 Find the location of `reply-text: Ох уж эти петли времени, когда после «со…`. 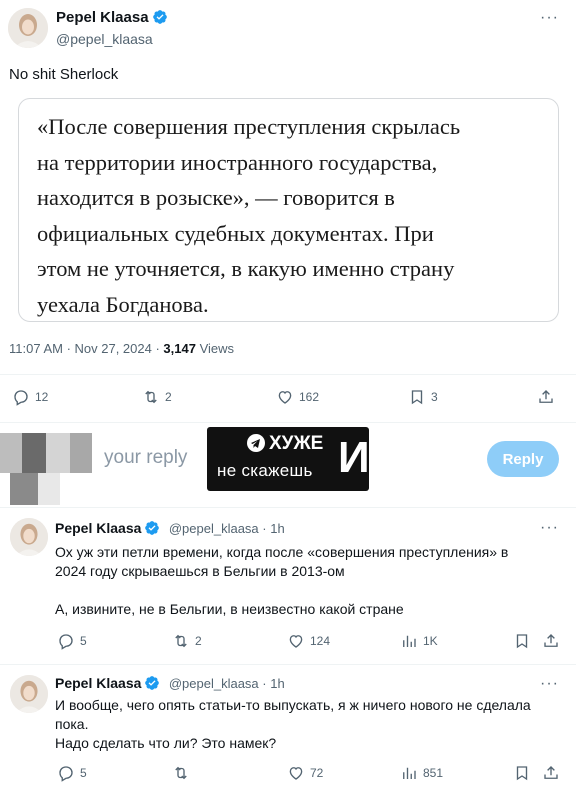

reply-text: Ох уж эти петли времени, когда после «со… is located at coordinates (307, 581).